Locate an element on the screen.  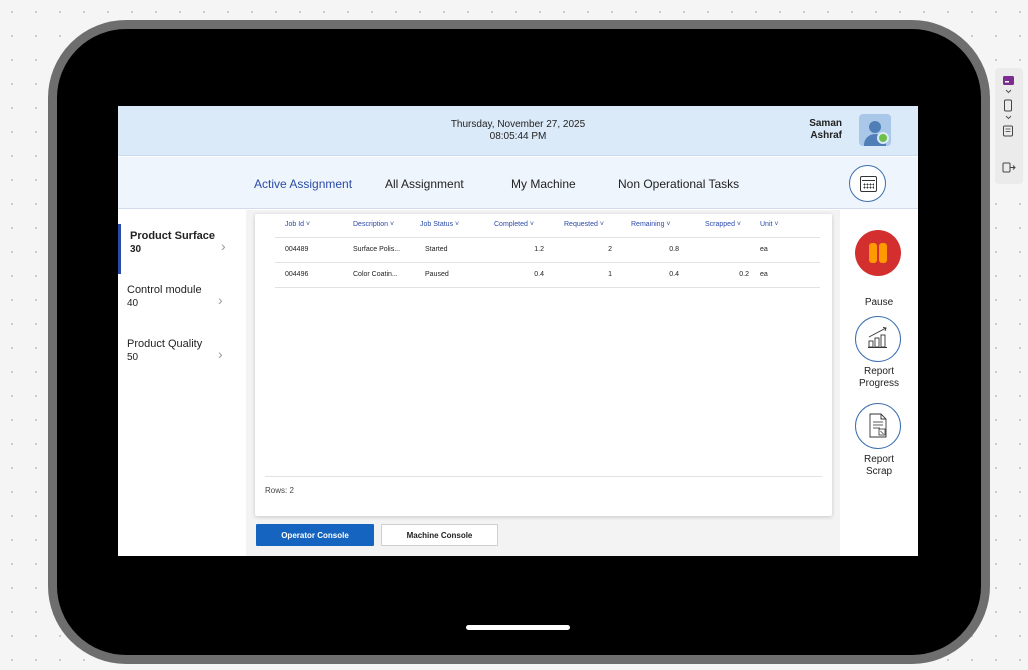
column-header-remaining: Remaining ˅ is located at coordinates (651, 224).